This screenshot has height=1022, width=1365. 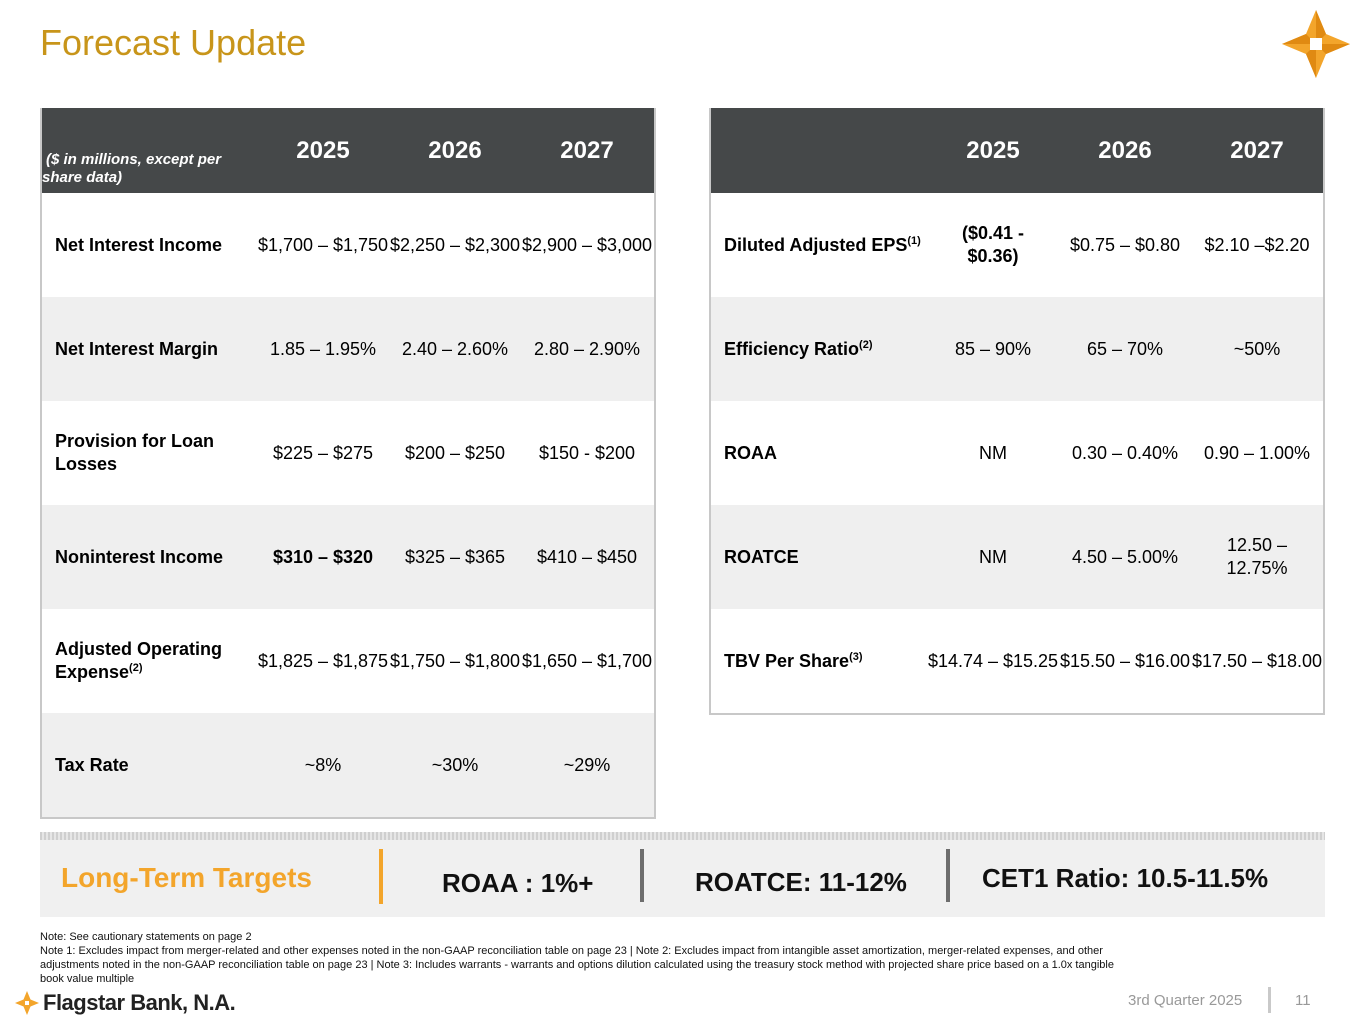 I want to click on table-row: Tax Rate ~8% ~30% ~29%, so click(x=348, y=765).